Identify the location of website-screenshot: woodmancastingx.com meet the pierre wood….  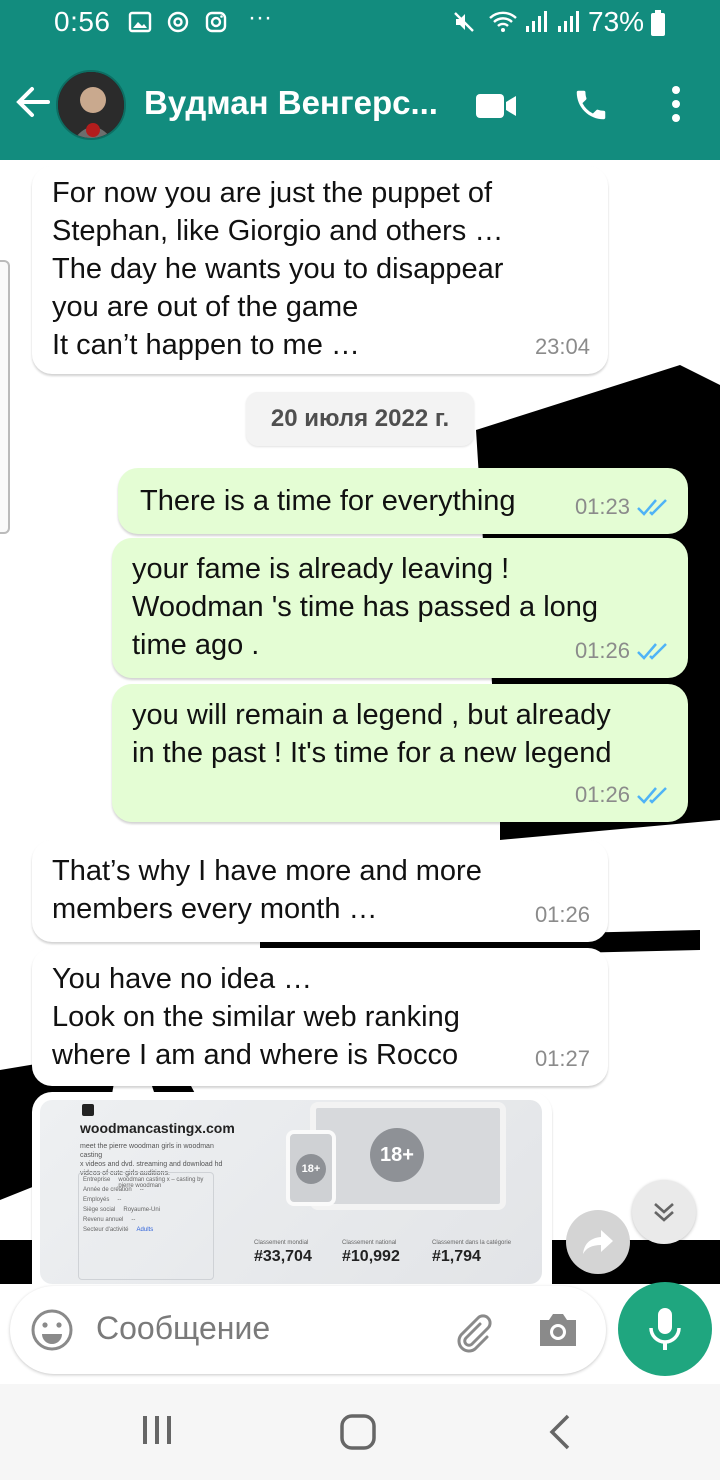
(291, 1192).